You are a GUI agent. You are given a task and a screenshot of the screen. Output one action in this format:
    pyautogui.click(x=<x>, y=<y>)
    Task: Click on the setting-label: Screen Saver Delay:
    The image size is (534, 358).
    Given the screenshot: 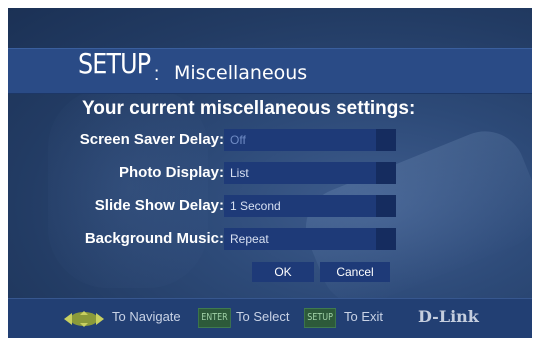 What is the action you would take?
    pyautogui.click(x=151, y=139)
    